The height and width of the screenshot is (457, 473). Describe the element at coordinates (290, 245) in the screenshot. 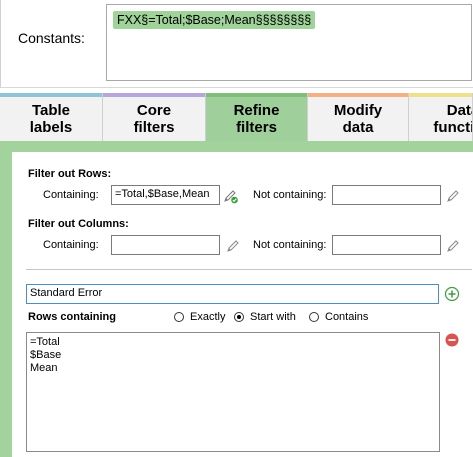

I see `columns-not-containing-label: Not containing:` at that location.